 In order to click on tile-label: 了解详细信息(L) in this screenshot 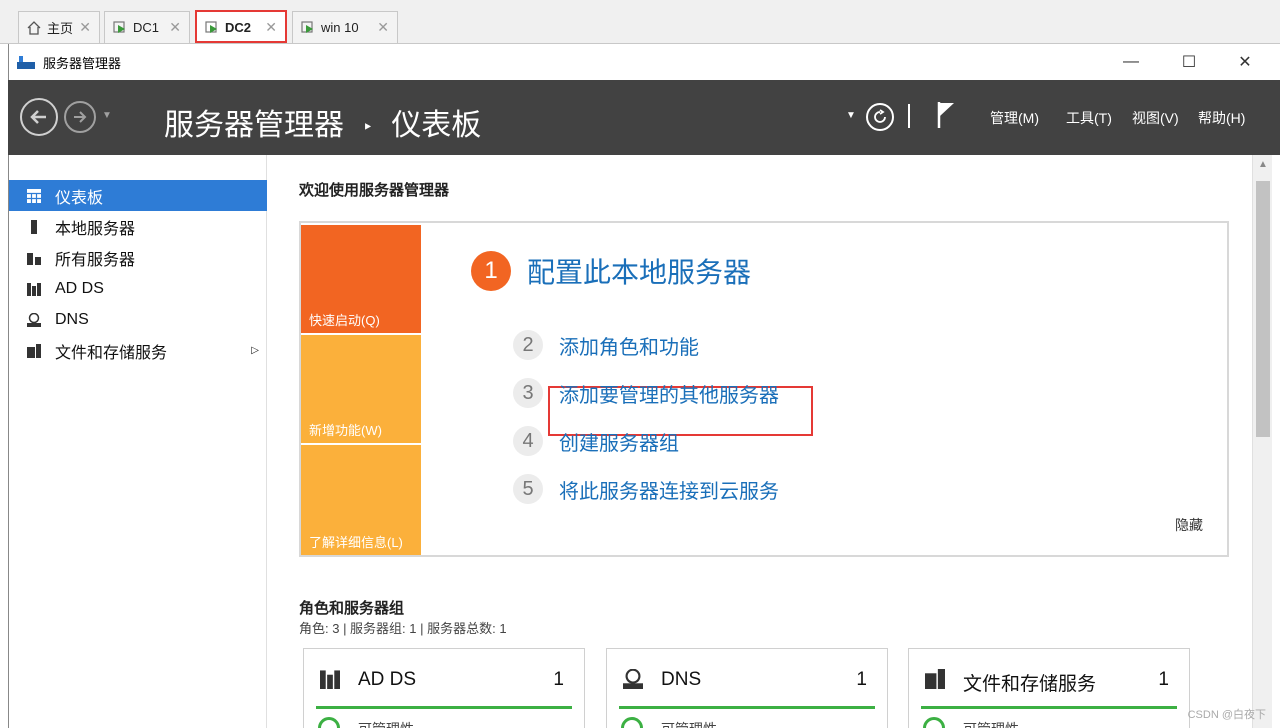, I will do `click(356, 542)`.